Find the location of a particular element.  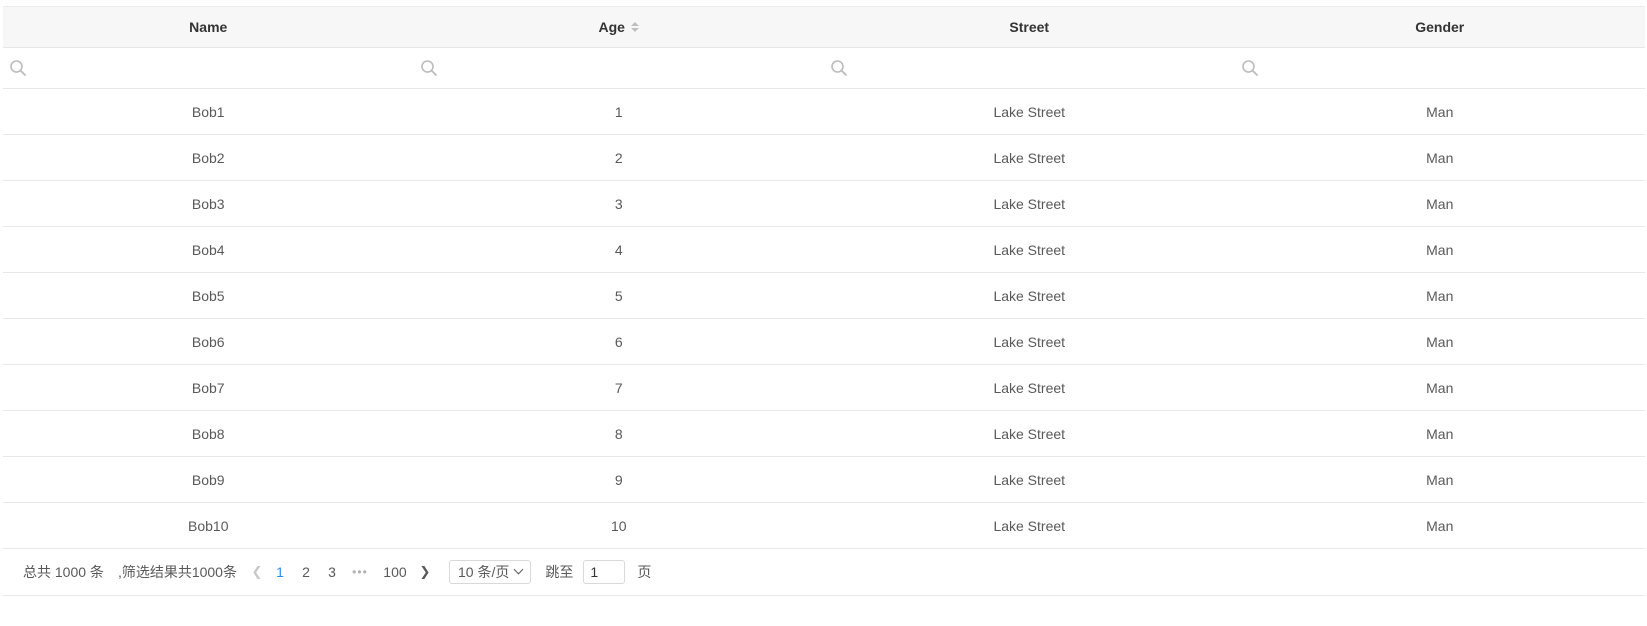

page-2: 2 is located at coordinates (306, 572).